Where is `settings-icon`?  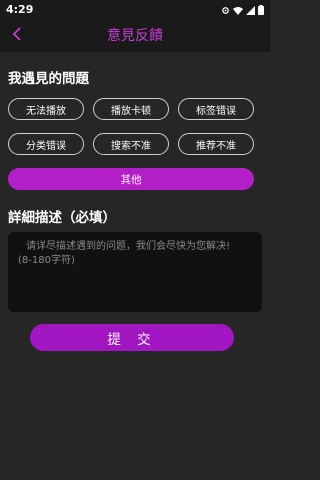
settings-icon is located at coordinates (225, 9).